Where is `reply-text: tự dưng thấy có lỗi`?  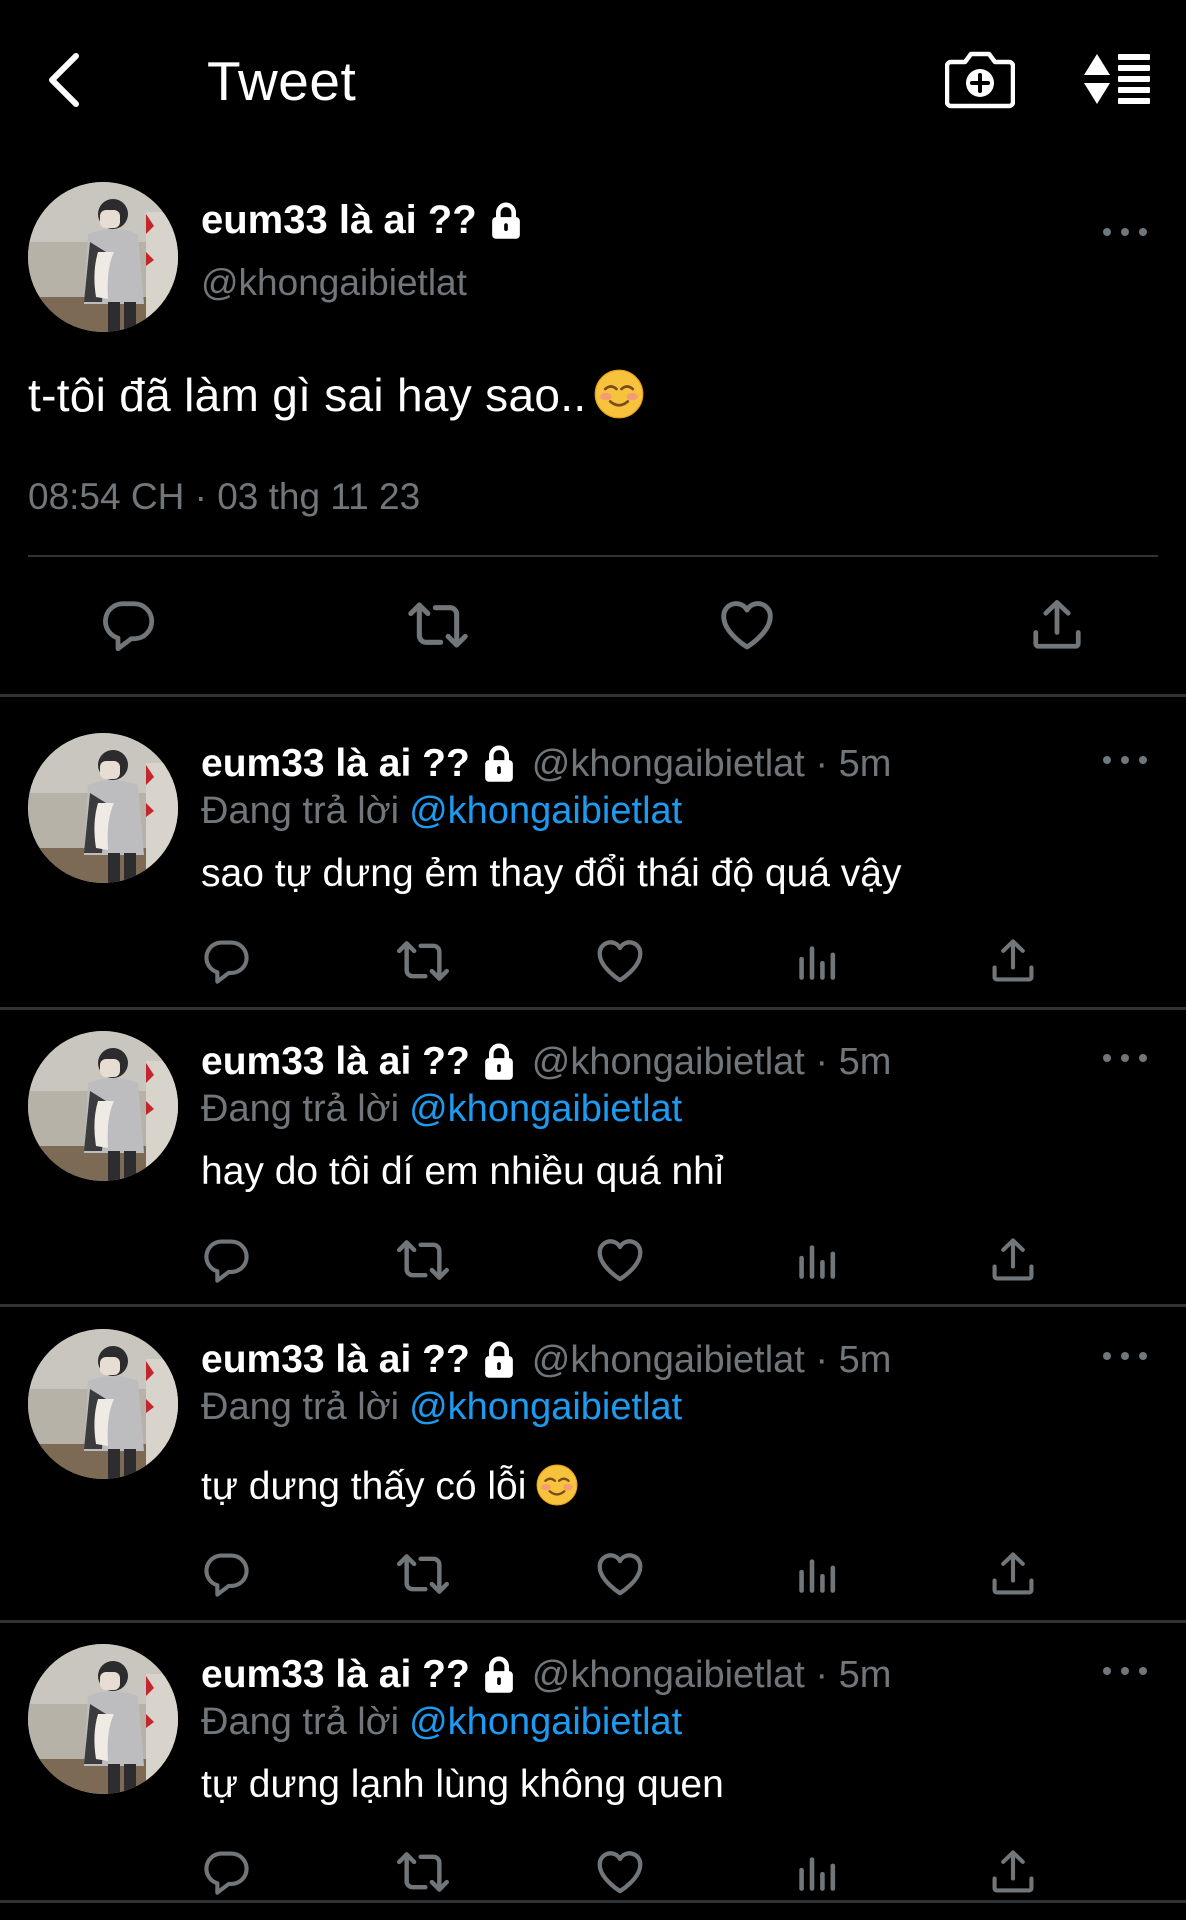
reply-text: tự dưng thấy có lỗi is located at coordinates (389, 1486).